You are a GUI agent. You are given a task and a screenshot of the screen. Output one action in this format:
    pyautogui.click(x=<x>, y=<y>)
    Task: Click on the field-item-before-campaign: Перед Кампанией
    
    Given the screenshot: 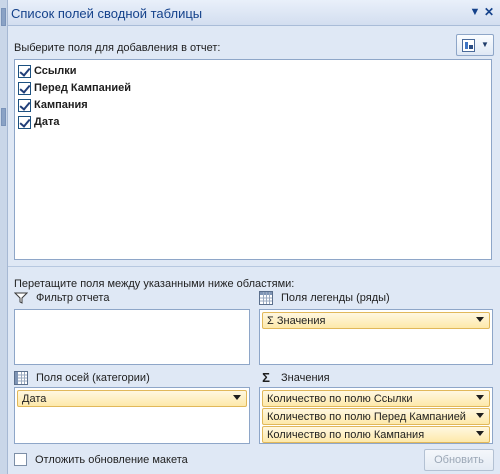 What is the action you would take?
    pyautogui.click(x=74, y=88)
    